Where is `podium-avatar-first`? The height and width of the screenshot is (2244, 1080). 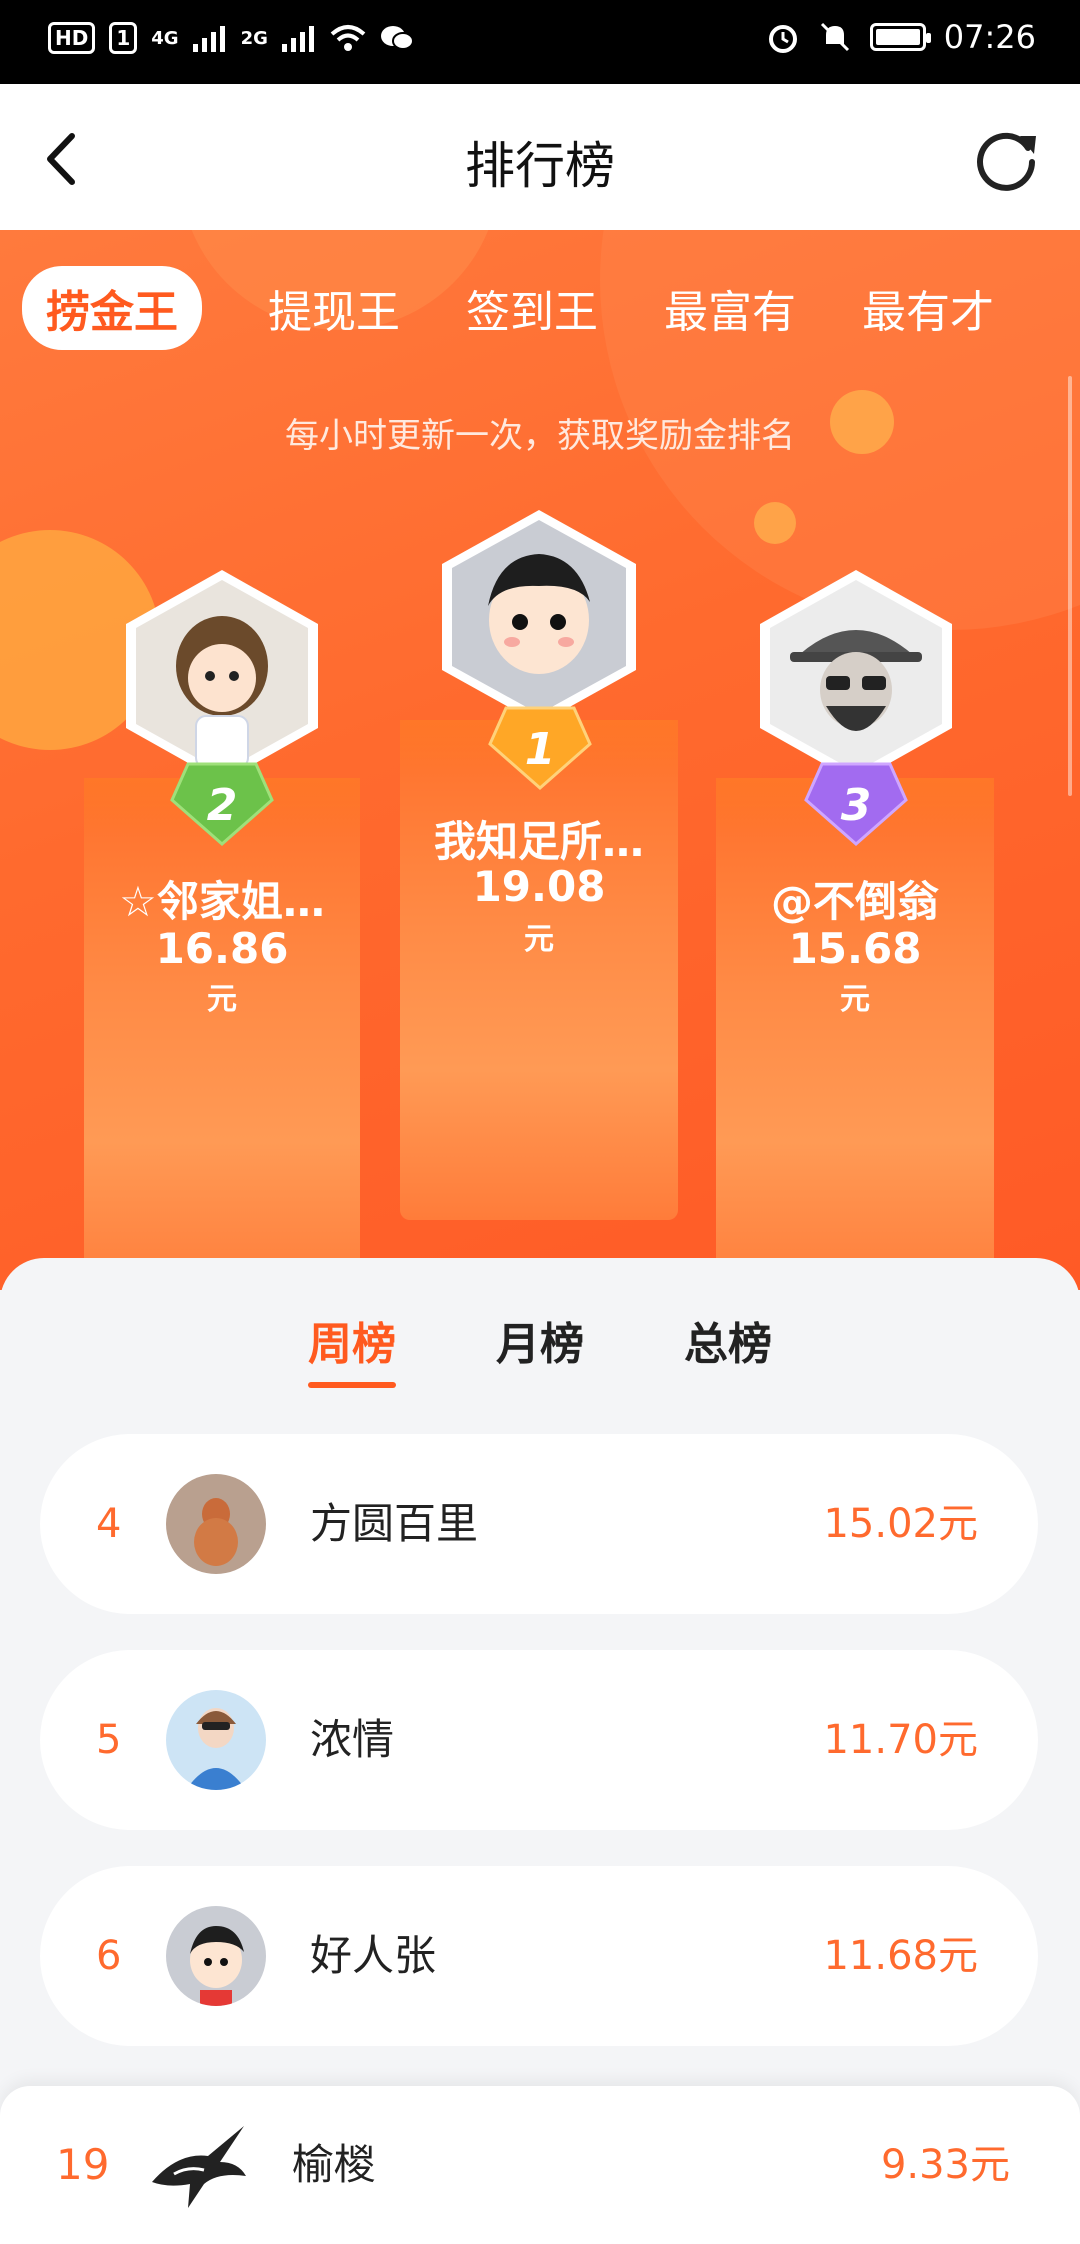 podium-avatar-first is located at coordinates (539, 617).